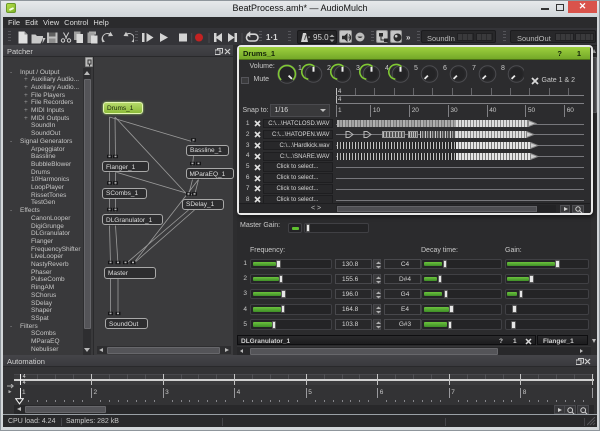 This screenshot has height=431, width=600. I want to click on svg-text: 8, so click(503, 68).